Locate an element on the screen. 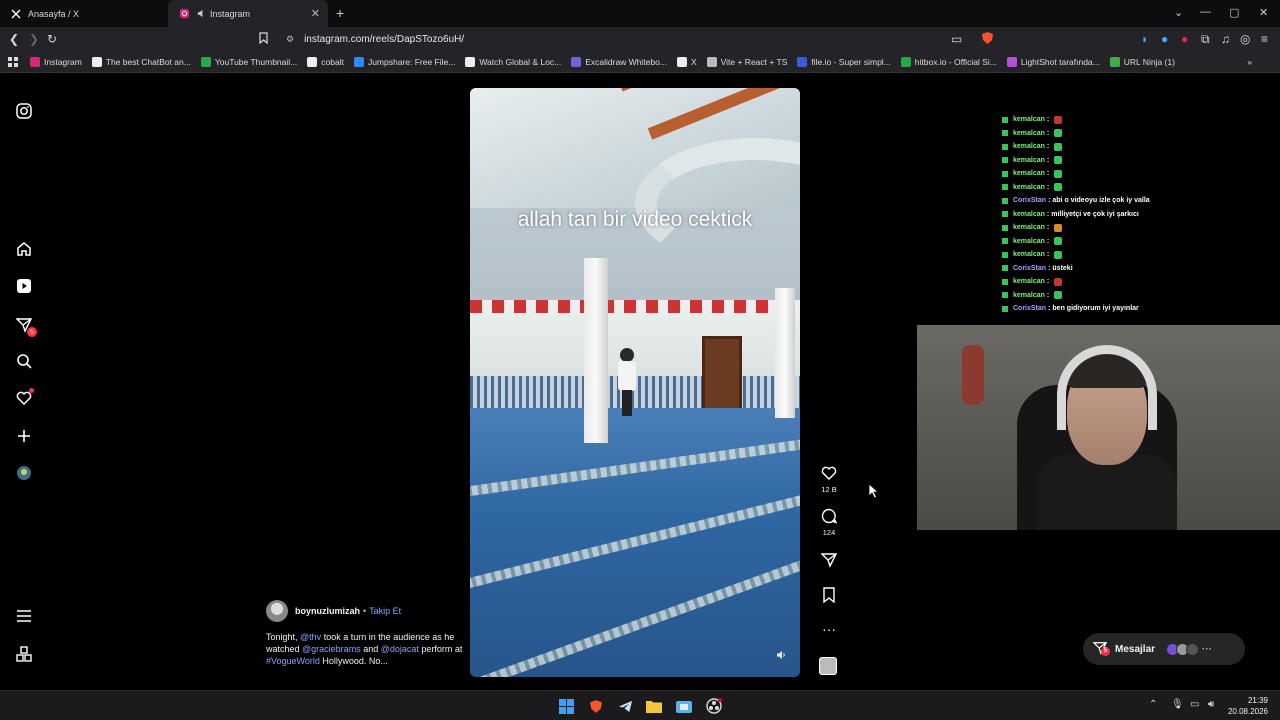 The image size is (1280, 720). restore-icon: ▢ is located at coordinates (1234, 12).